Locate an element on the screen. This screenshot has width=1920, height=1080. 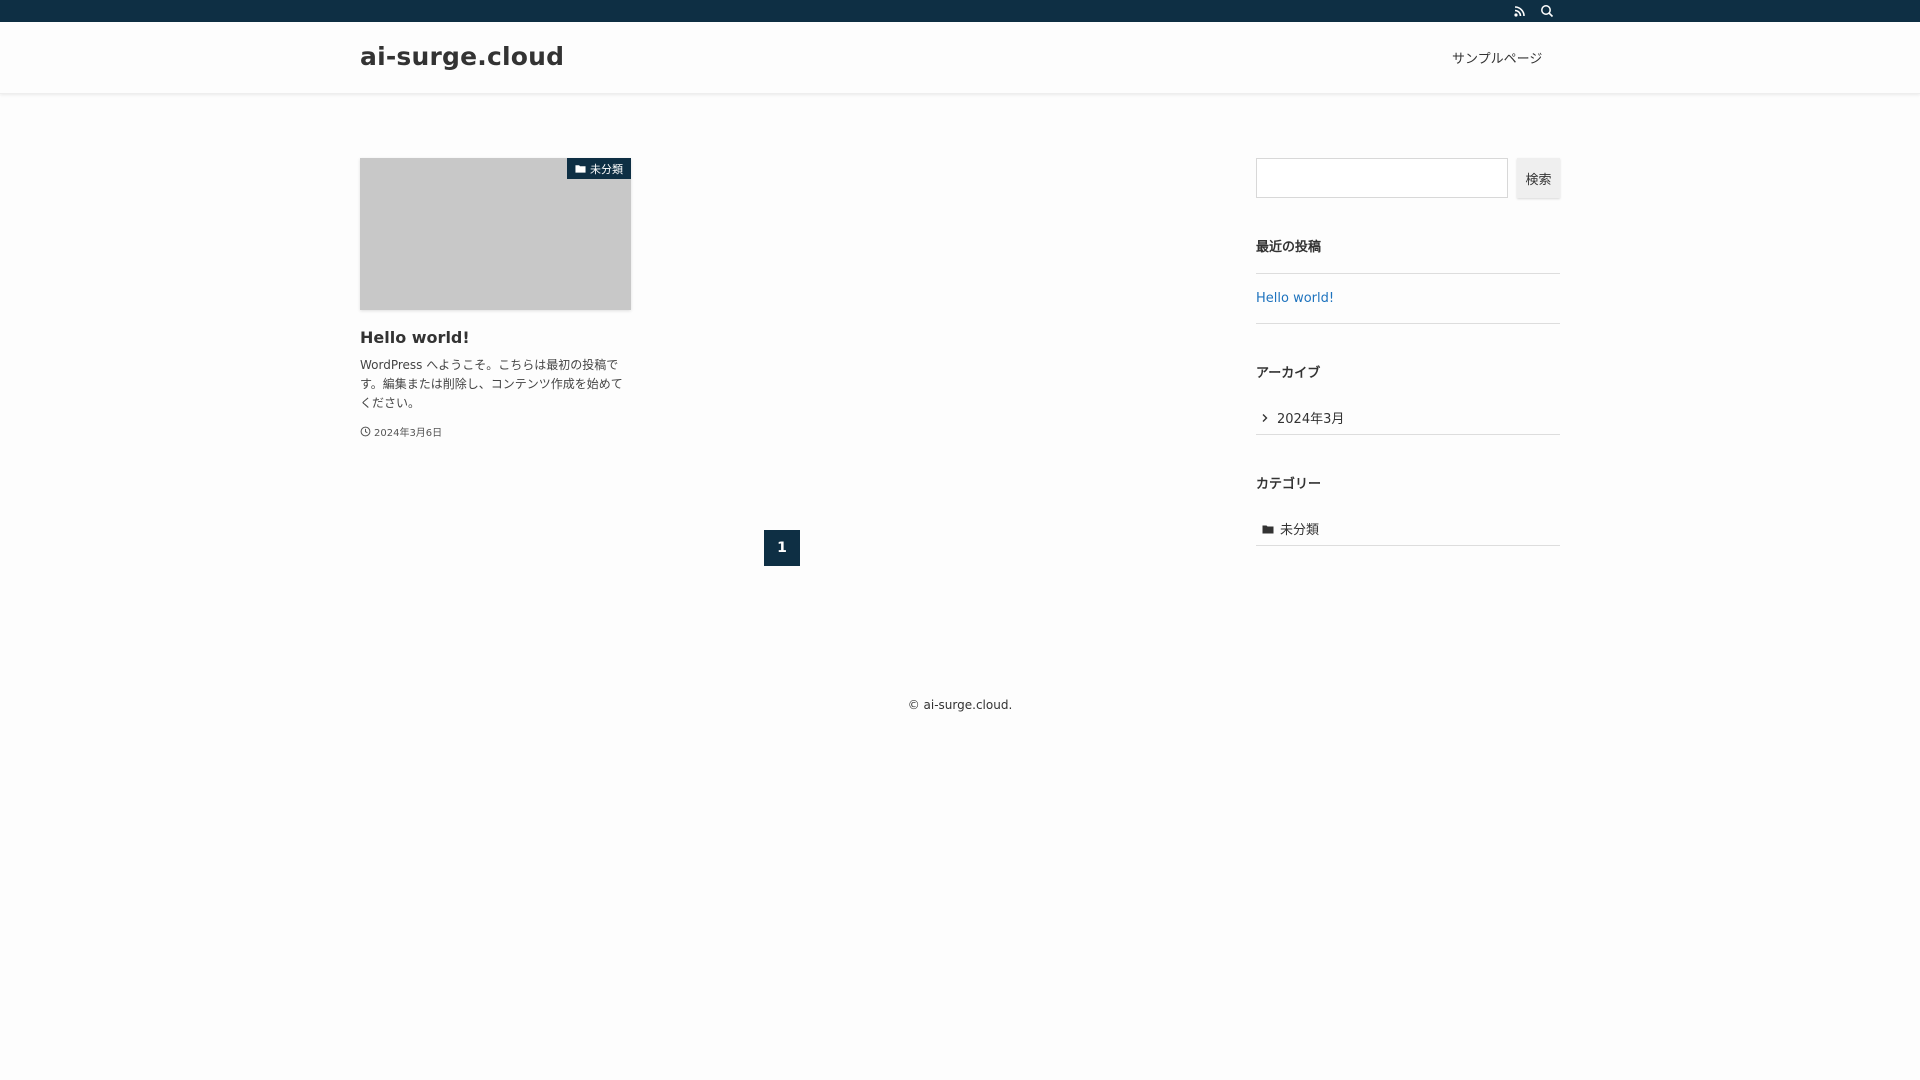
post-thumbnail: 未分類 is located at coordinates (495, 234).